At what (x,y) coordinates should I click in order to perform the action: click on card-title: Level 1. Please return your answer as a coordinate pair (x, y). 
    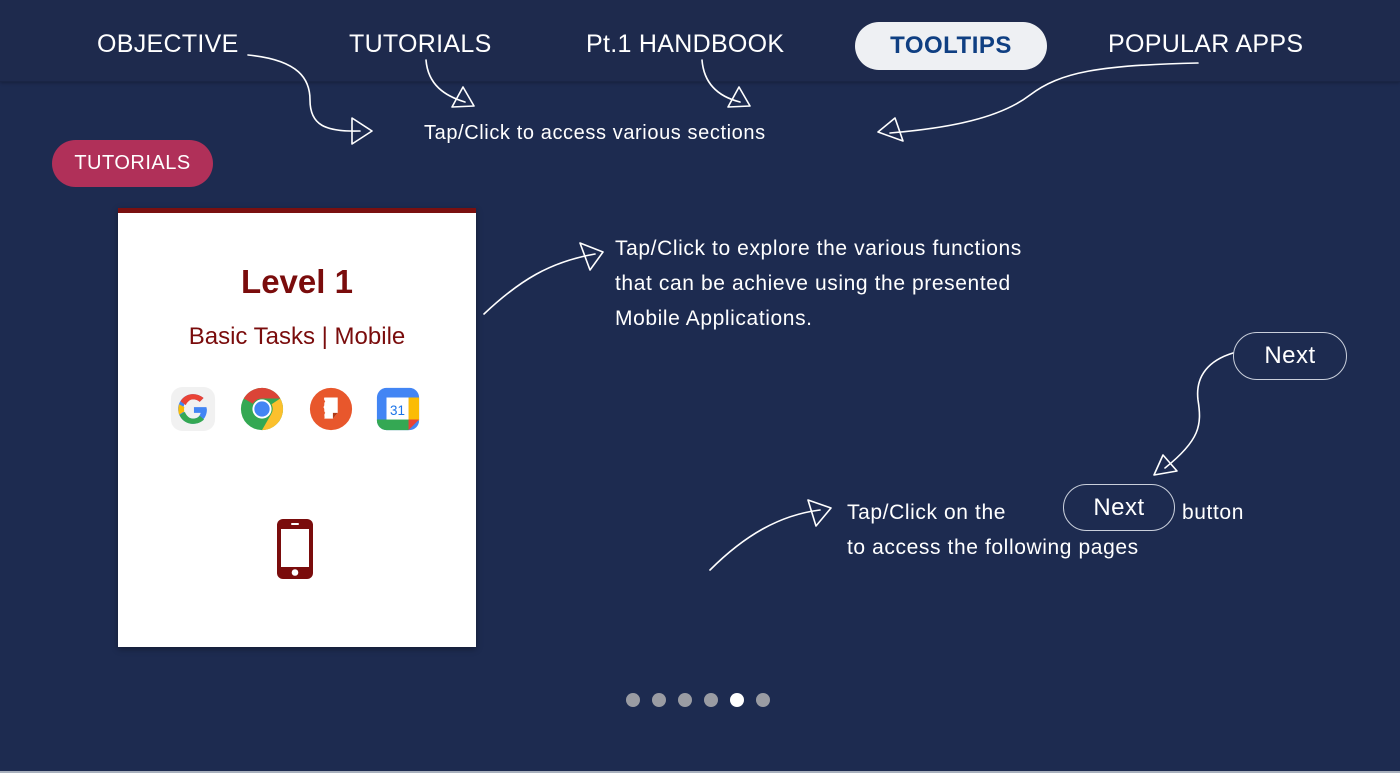
    Looking at the image, I should click on (297, 281).